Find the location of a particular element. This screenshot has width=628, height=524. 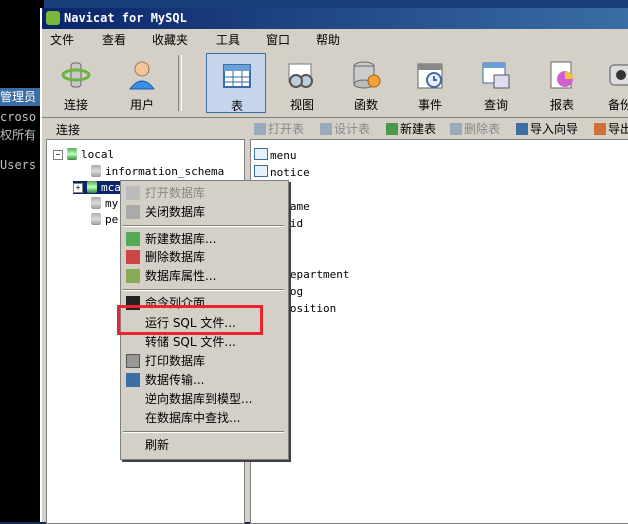

menu-view: 查看 is located at coordinates (114, 39).